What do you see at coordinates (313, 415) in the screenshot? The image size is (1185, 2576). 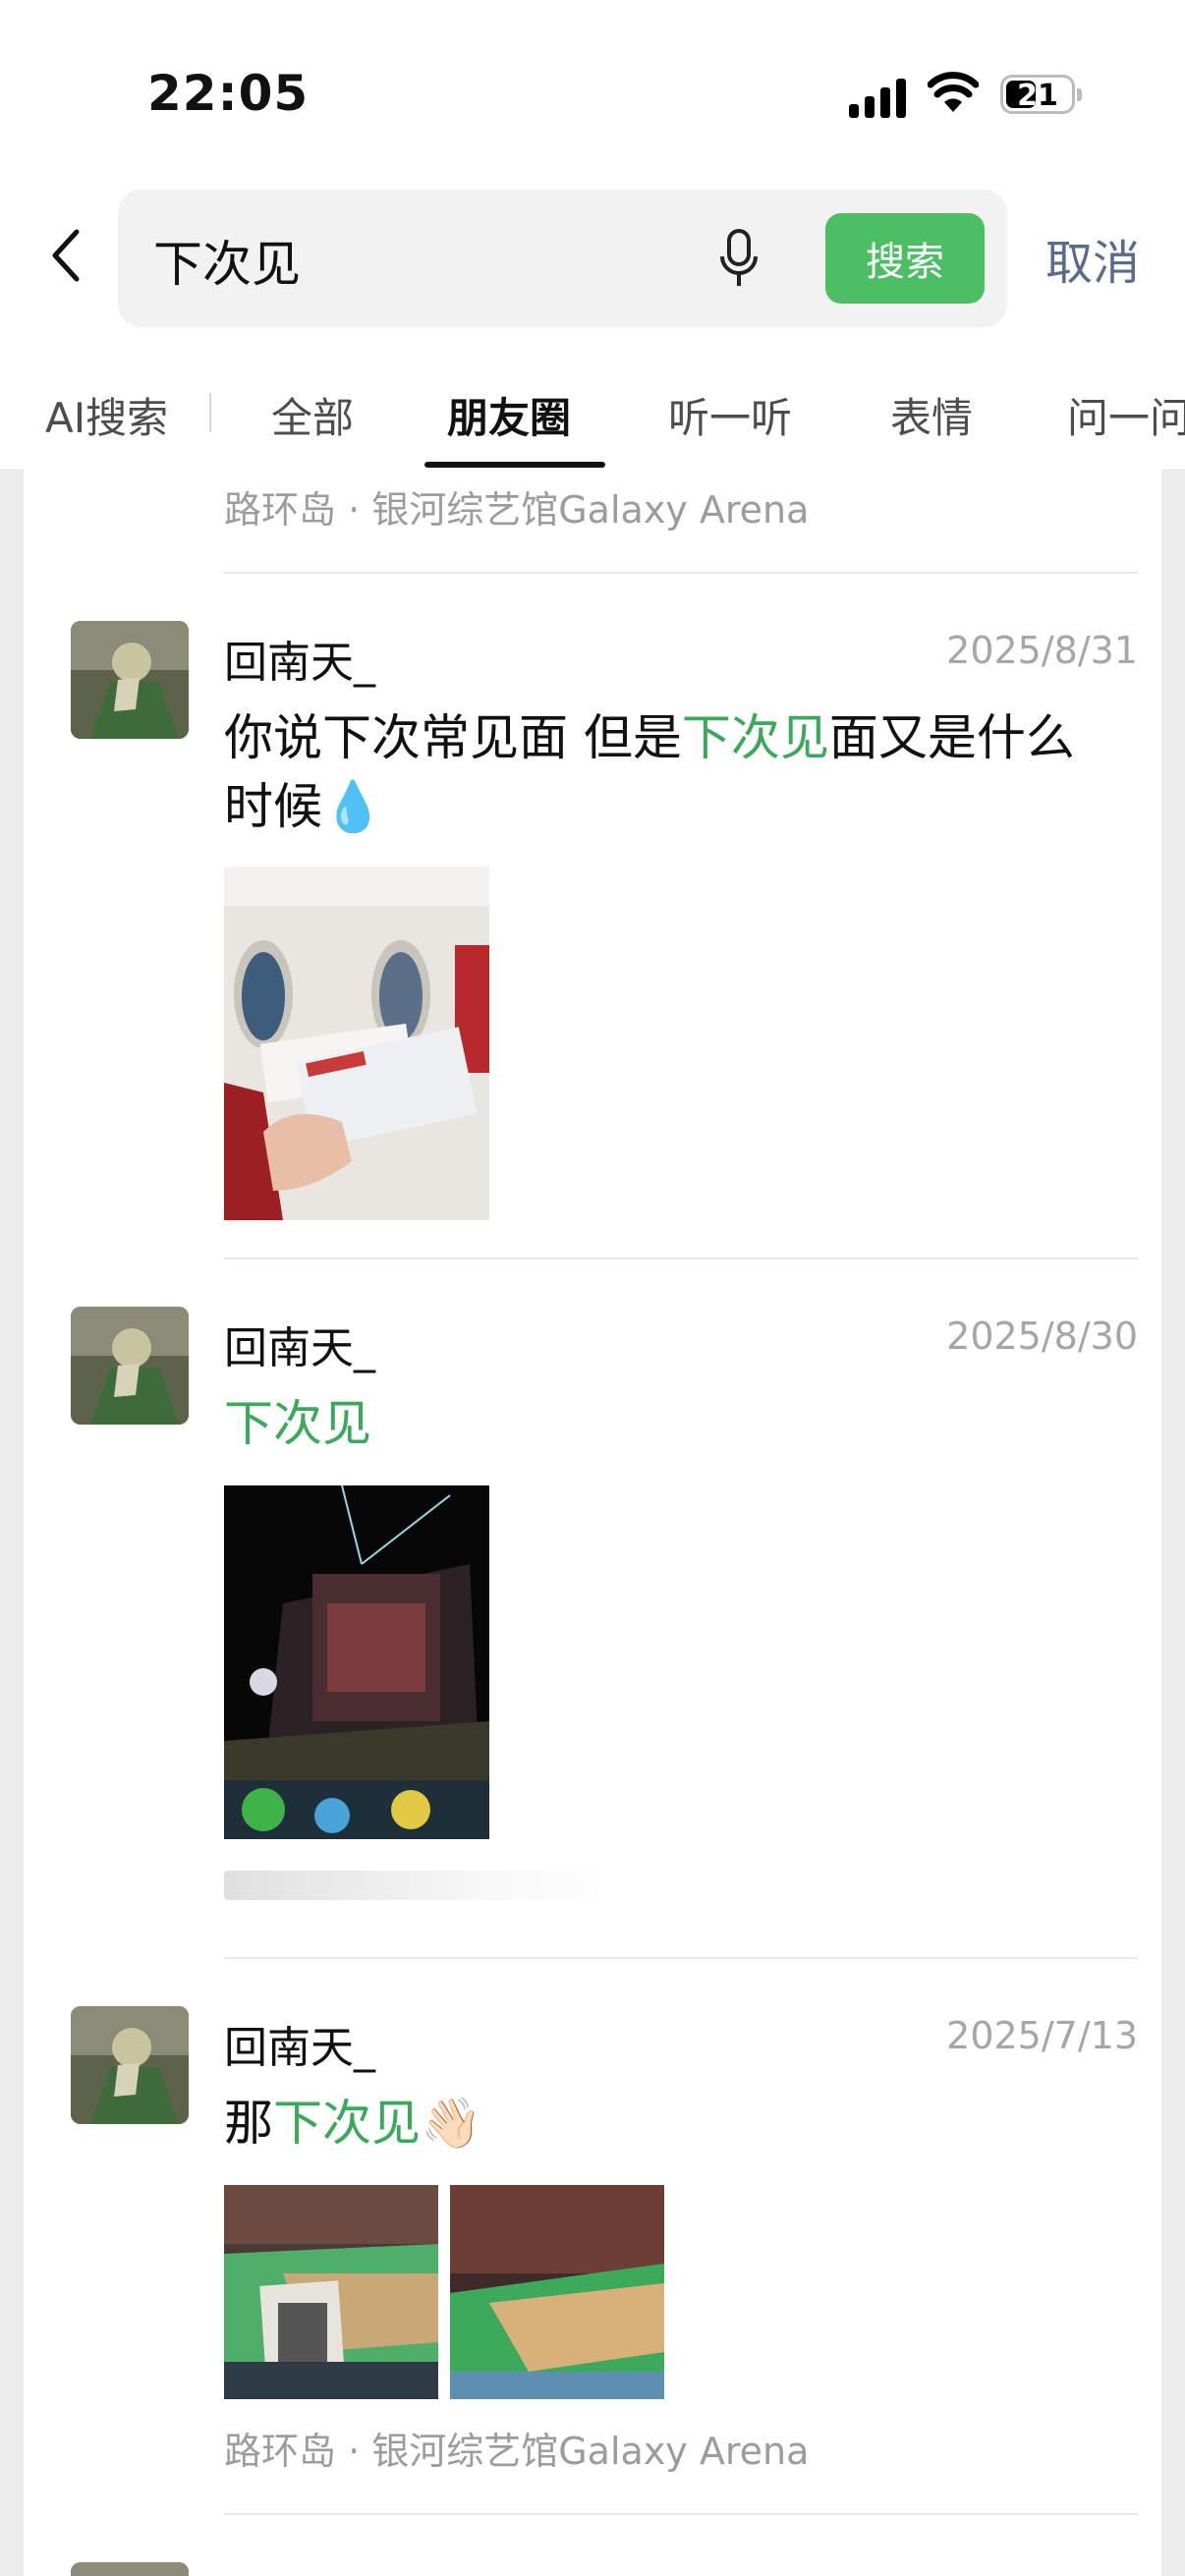 I see `tab-all: 全部` at bounding box center [313, 415].